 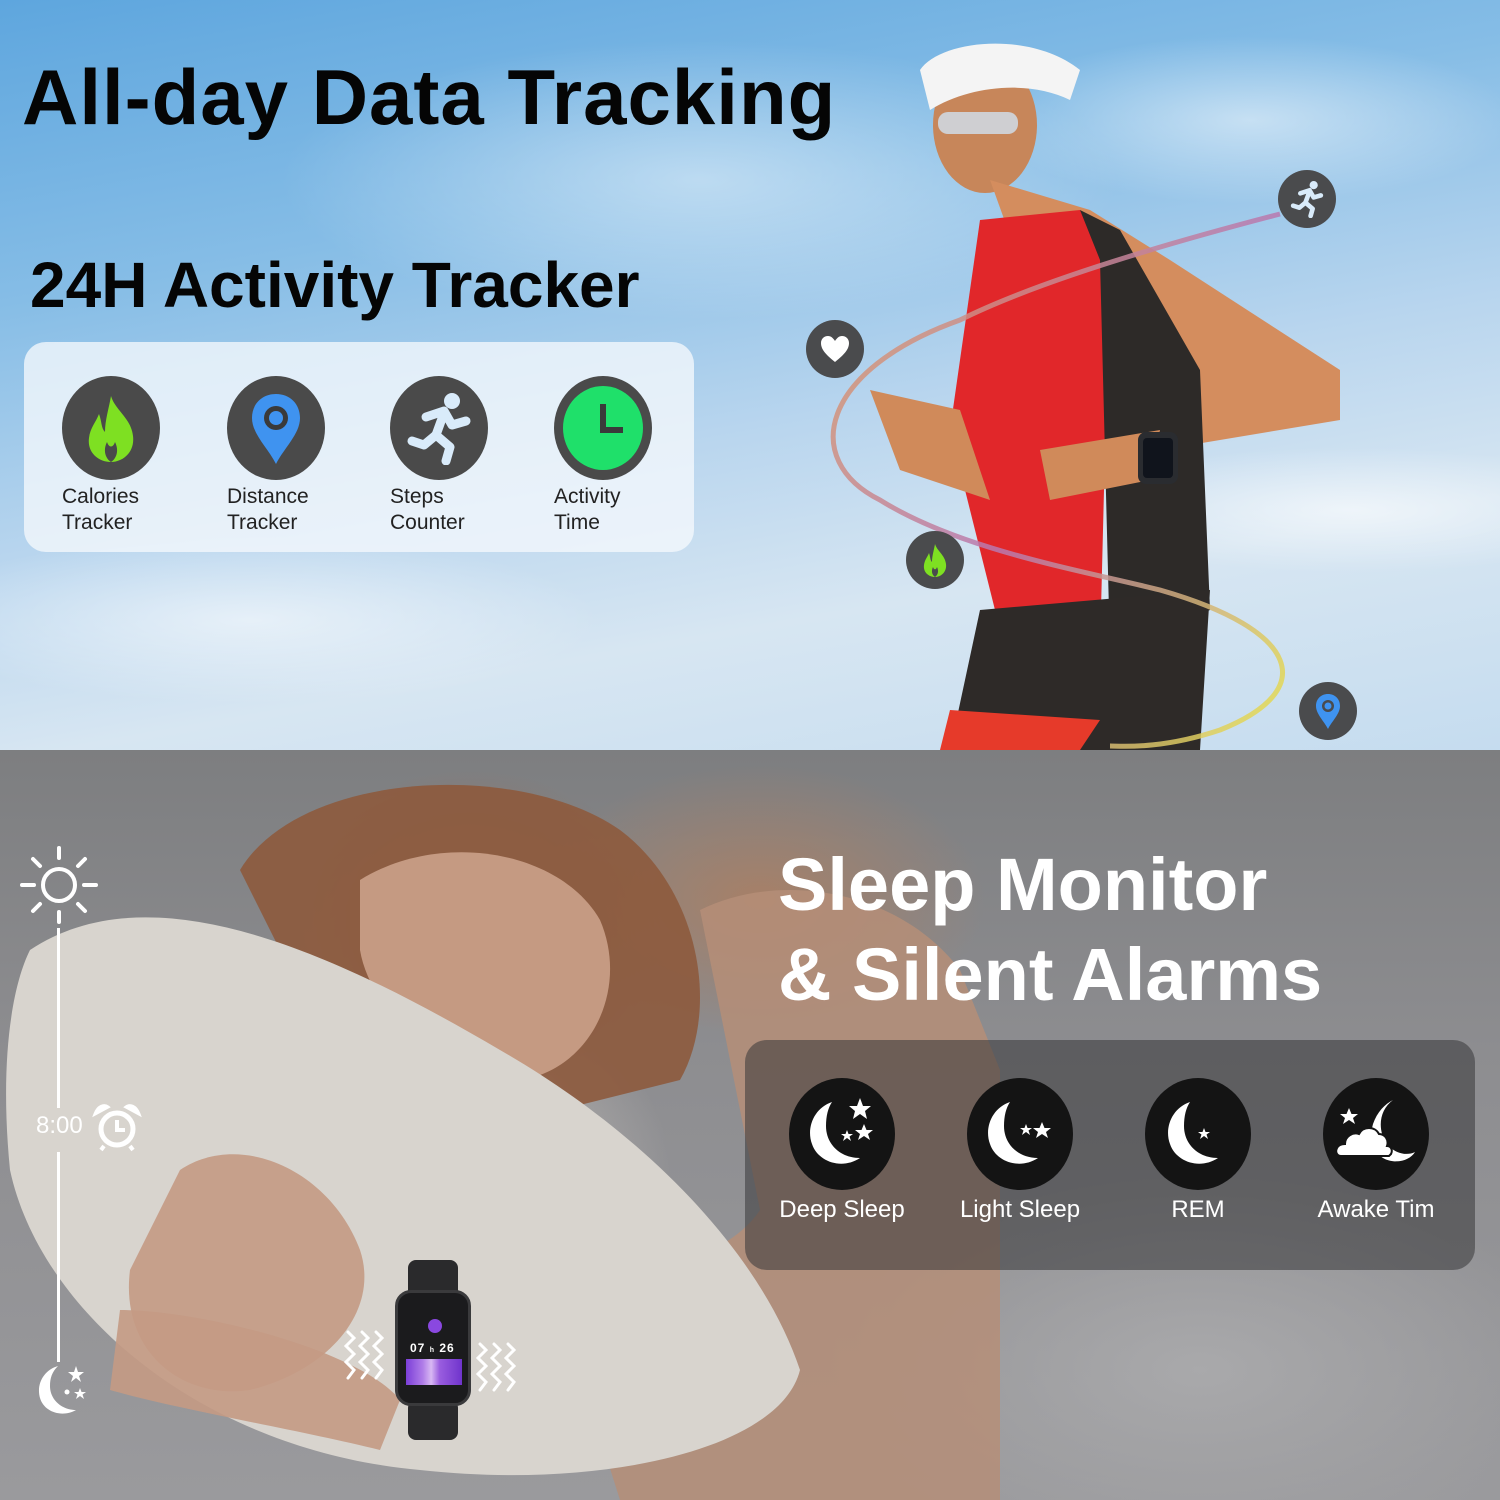 I want to click on smartwatch: 07 h 26, so click(x=433, y=1348).